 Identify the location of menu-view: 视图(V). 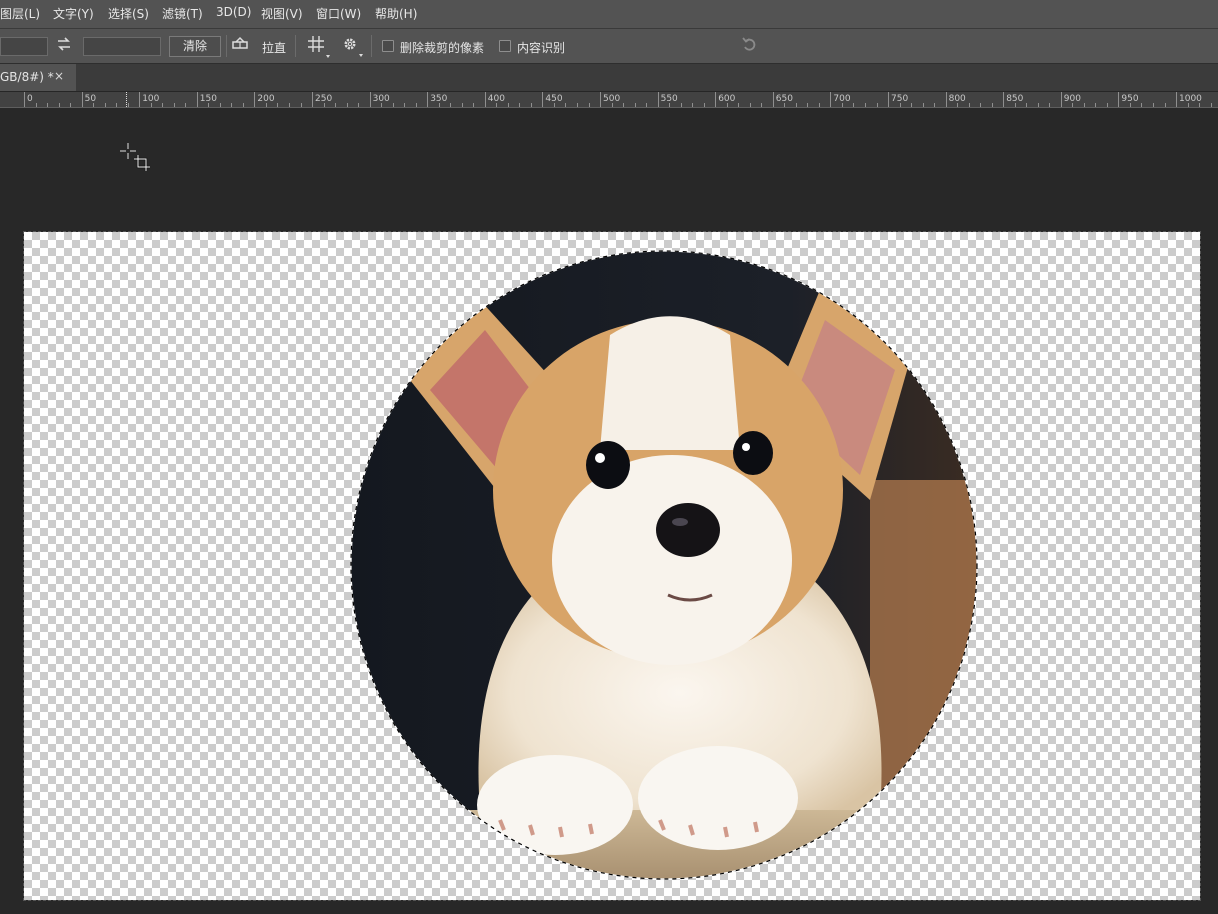
(282, 13).